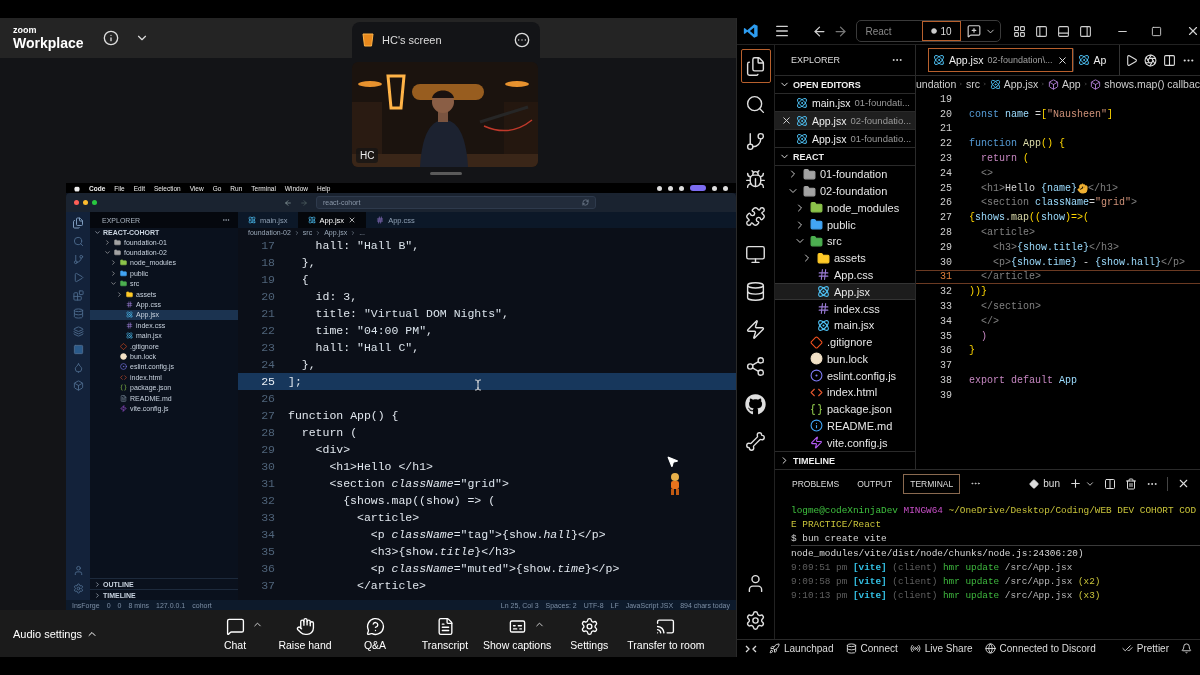  What do you see at coordinates (235, 633) in the screenshot?
I see `toolbar-button: Chat` at bounding box center [235, 633].